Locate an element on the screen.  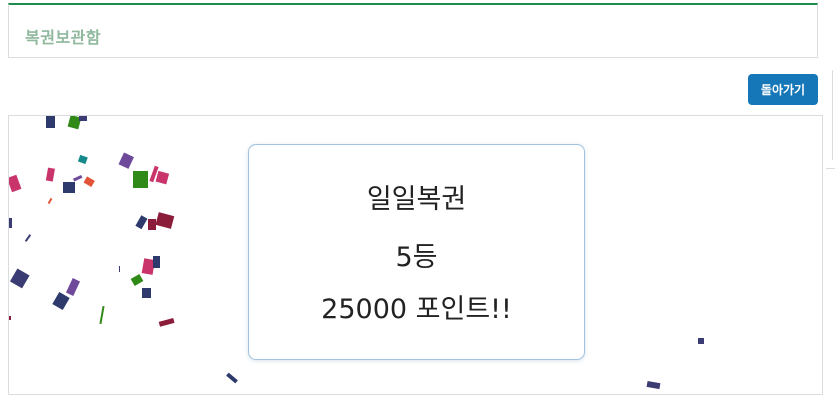
back-button: 돌아가기 is located at coordinates (783, 89).